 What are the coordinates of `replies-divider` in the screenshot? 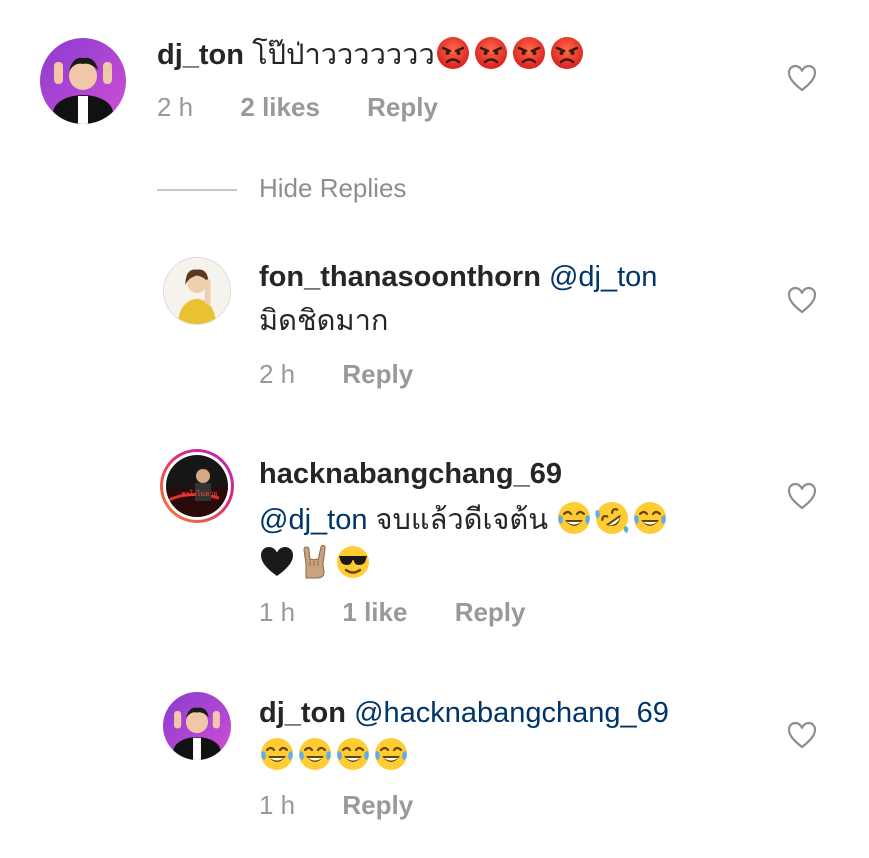 It's located at (197, 190).